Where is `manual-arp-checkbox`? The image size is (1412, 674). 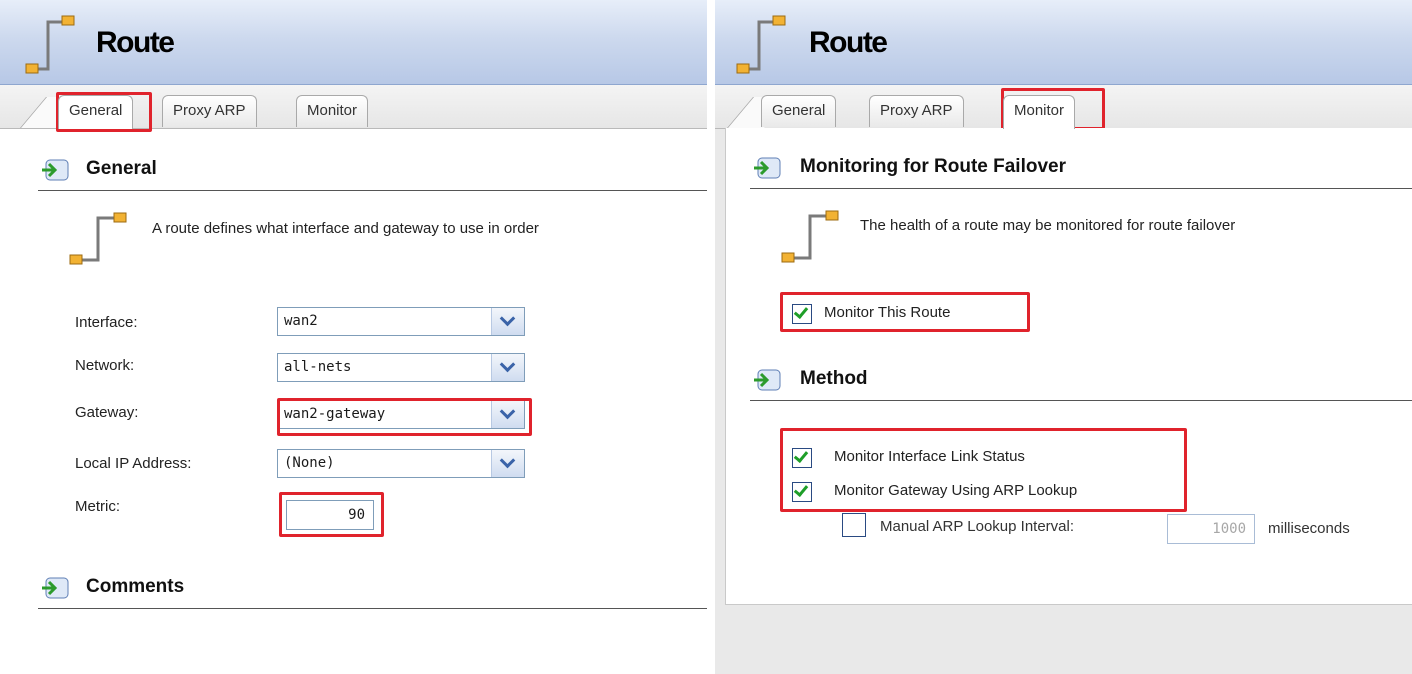
manual-arp-checkbox is located at coordinates (854, 525).